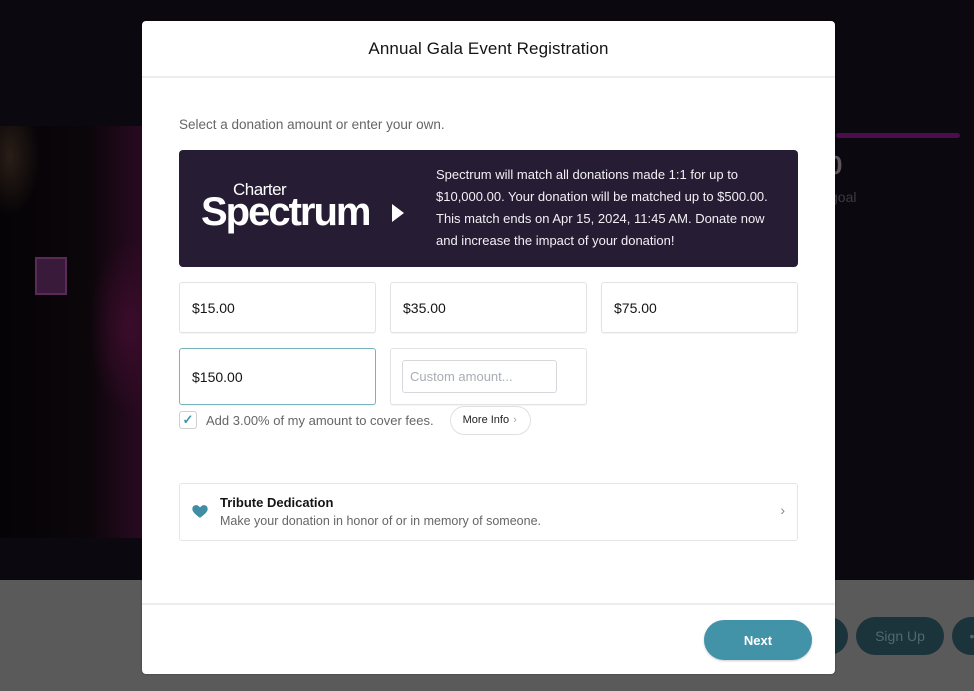 This screenshot has height=691, width=974. What do you see at coordinates (398, 213) in the screenshot?
I see `play-arrow-icon` at bounding box center [398, 213].